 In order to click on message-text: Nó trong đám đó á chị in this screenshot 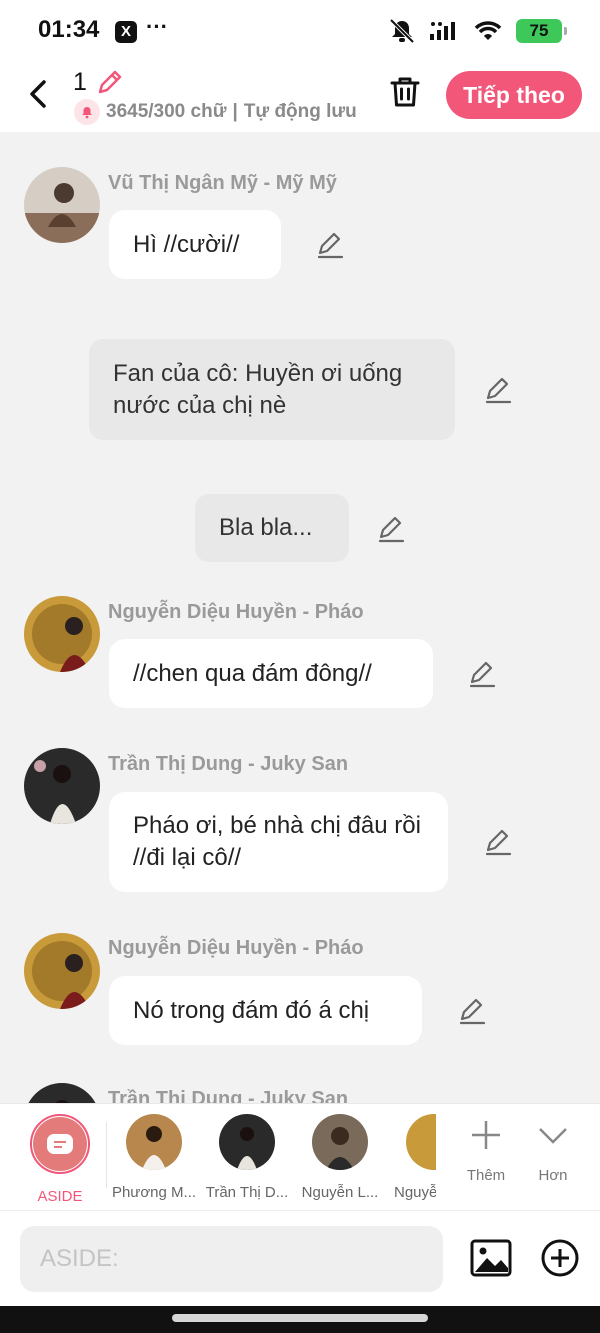, I will do `click(251, 1010)`.